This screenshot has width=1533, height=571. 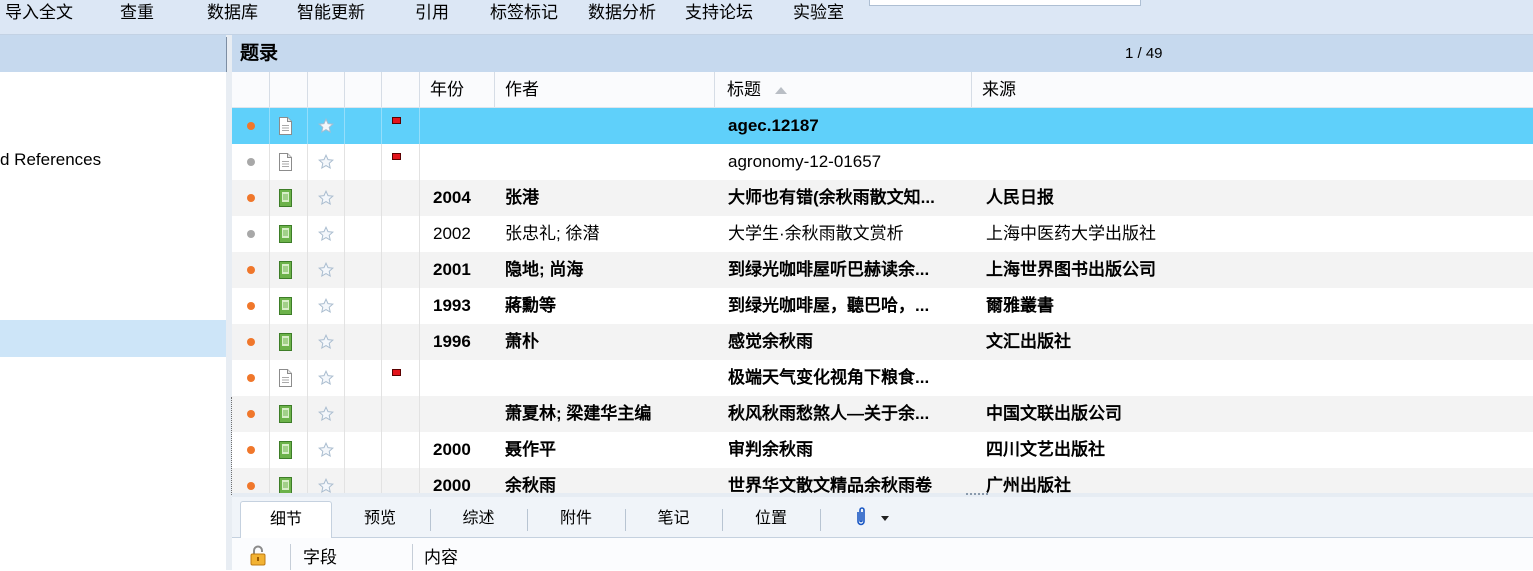 I want to click on column-header-year: 年份, so click(x=457, y=89).